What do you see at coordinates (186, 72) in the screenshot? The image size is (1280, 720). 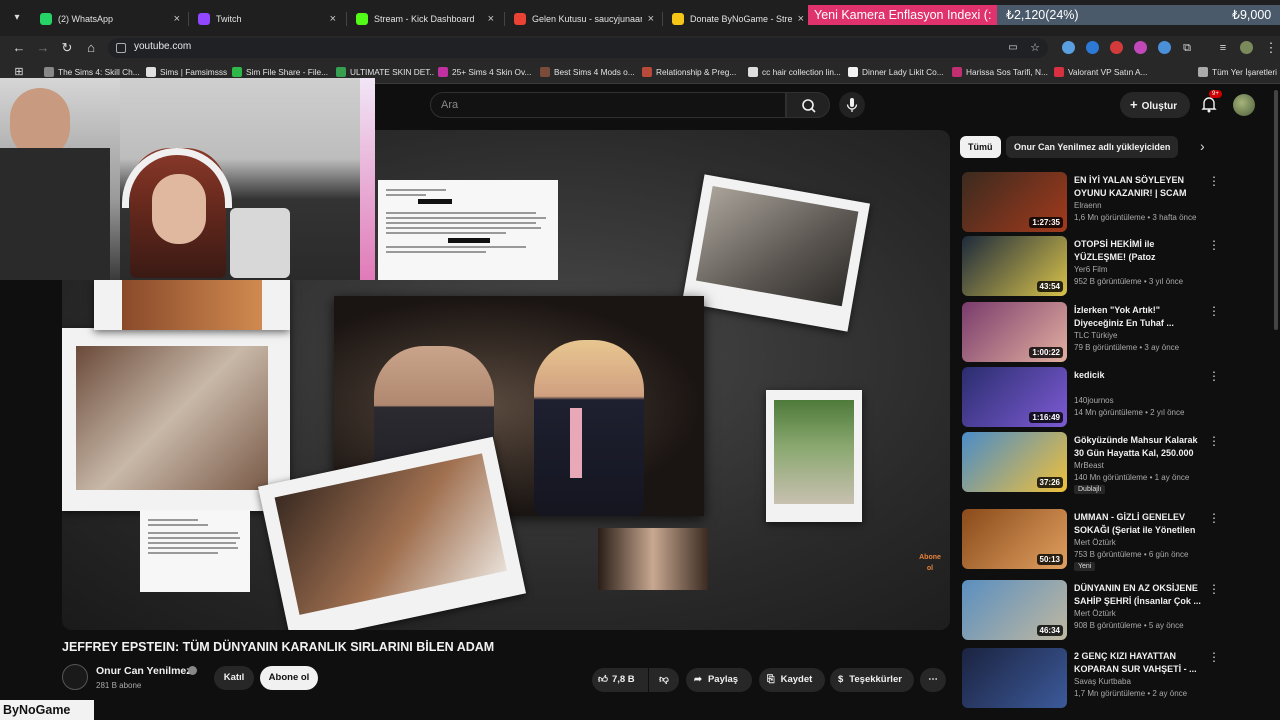 I see `bookmark-item: Sims | Famsimsss` at bounding box center [186, 72].